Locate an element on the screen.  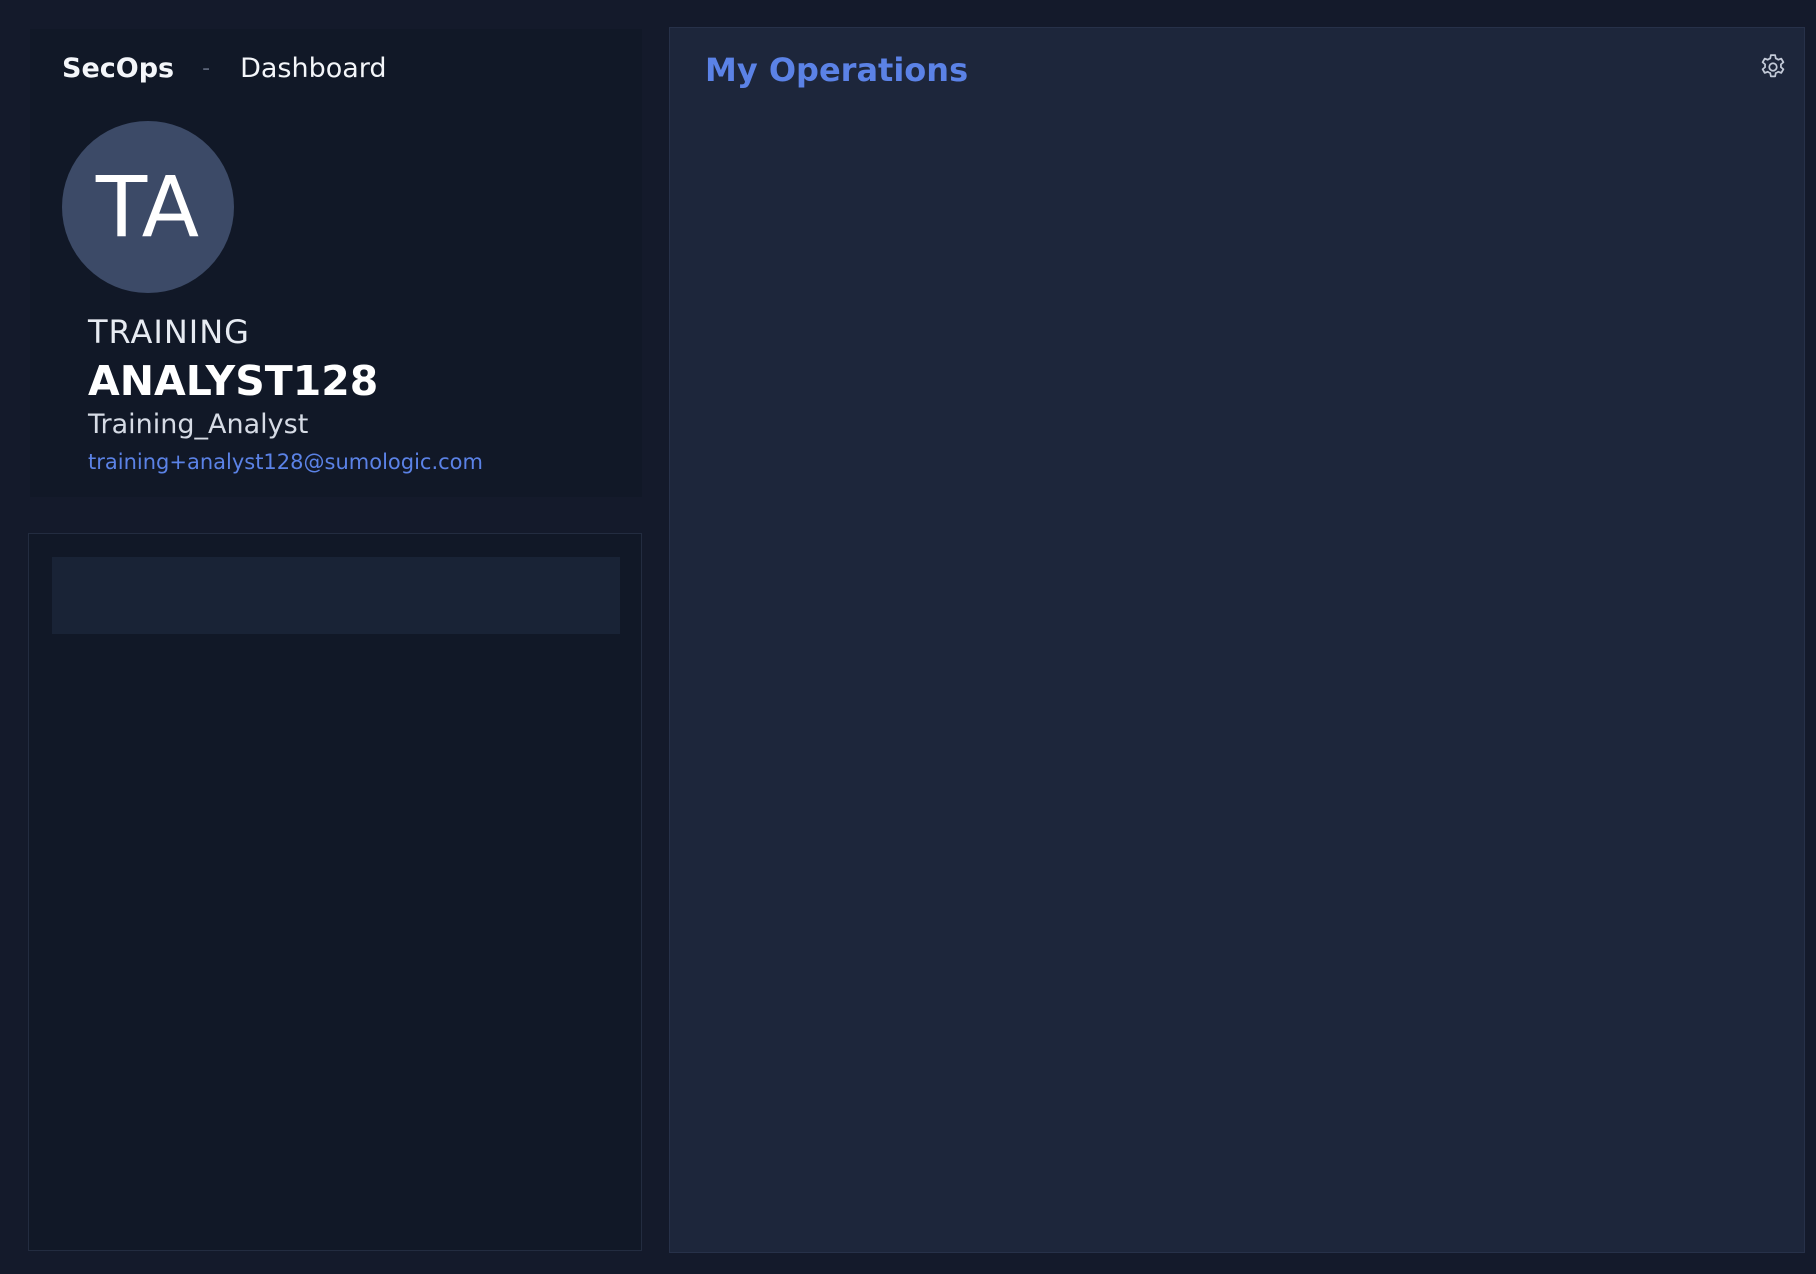
user-first-name: TRAINING is located at coordinates (169, 332).